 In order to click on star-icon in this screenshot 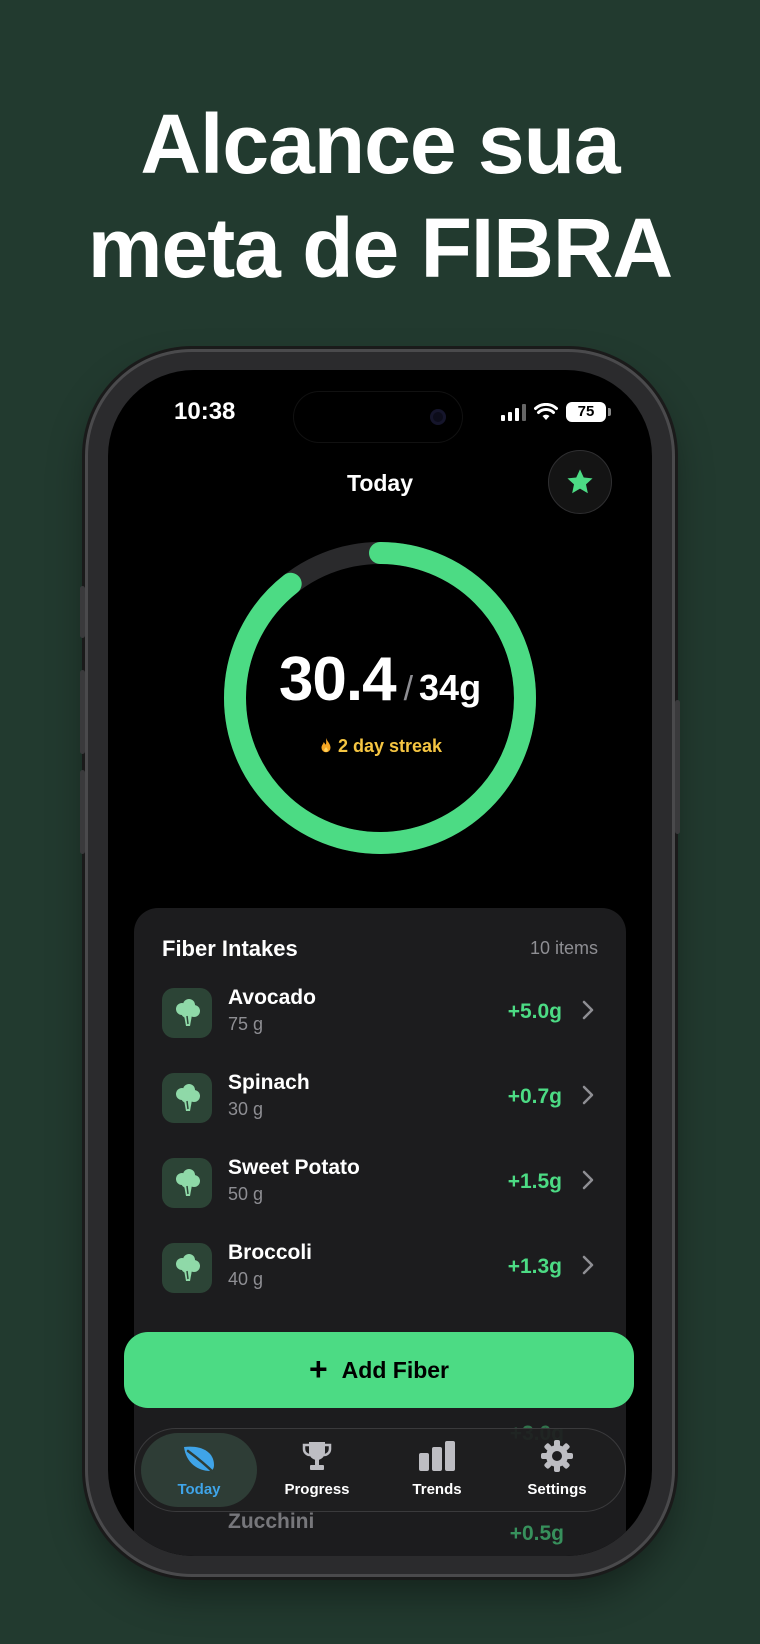, I will do `click(580, 481)`.